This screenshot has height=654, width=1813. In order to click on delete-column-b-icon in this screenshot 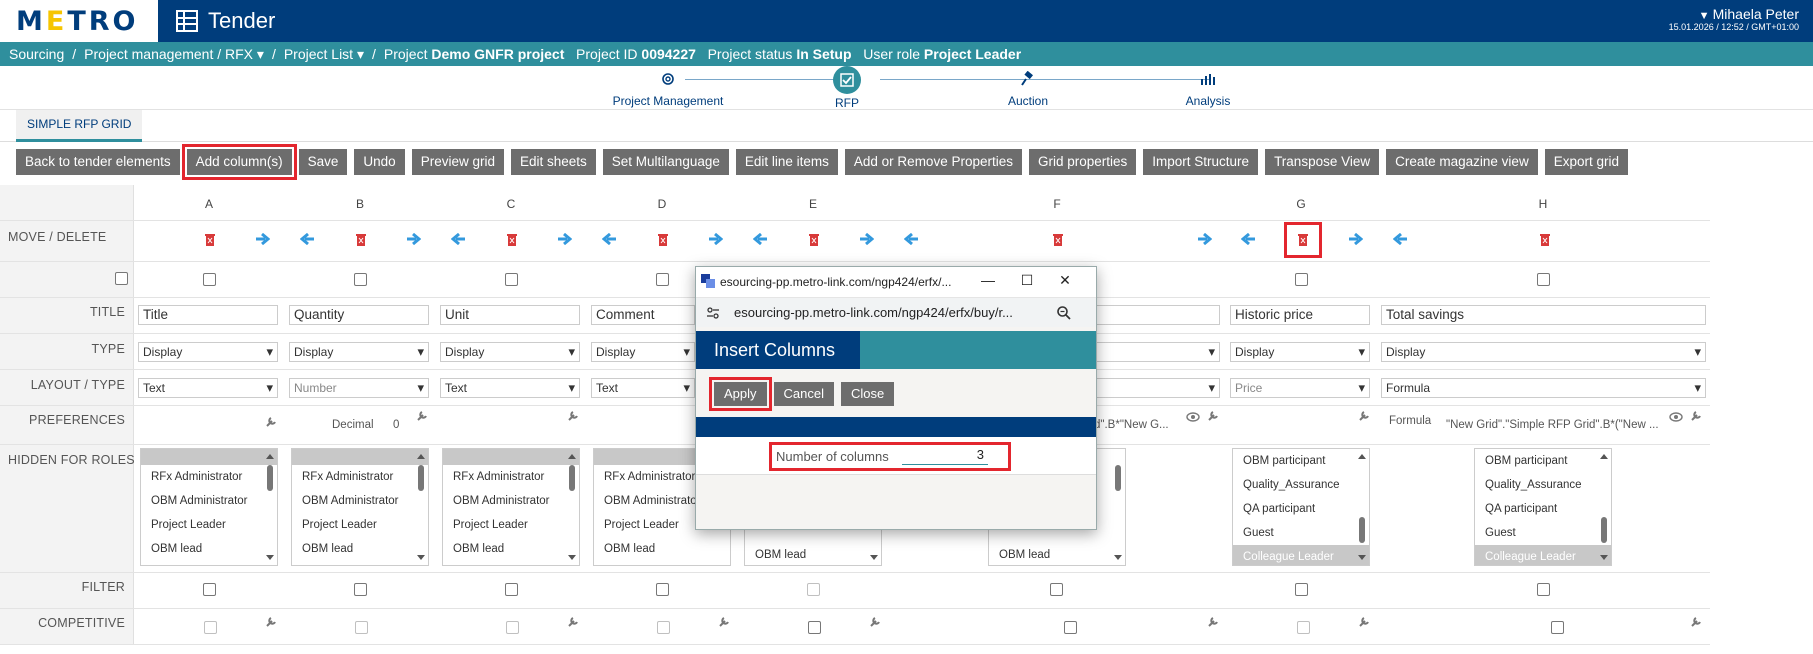, I will do `click(361, 239)`.